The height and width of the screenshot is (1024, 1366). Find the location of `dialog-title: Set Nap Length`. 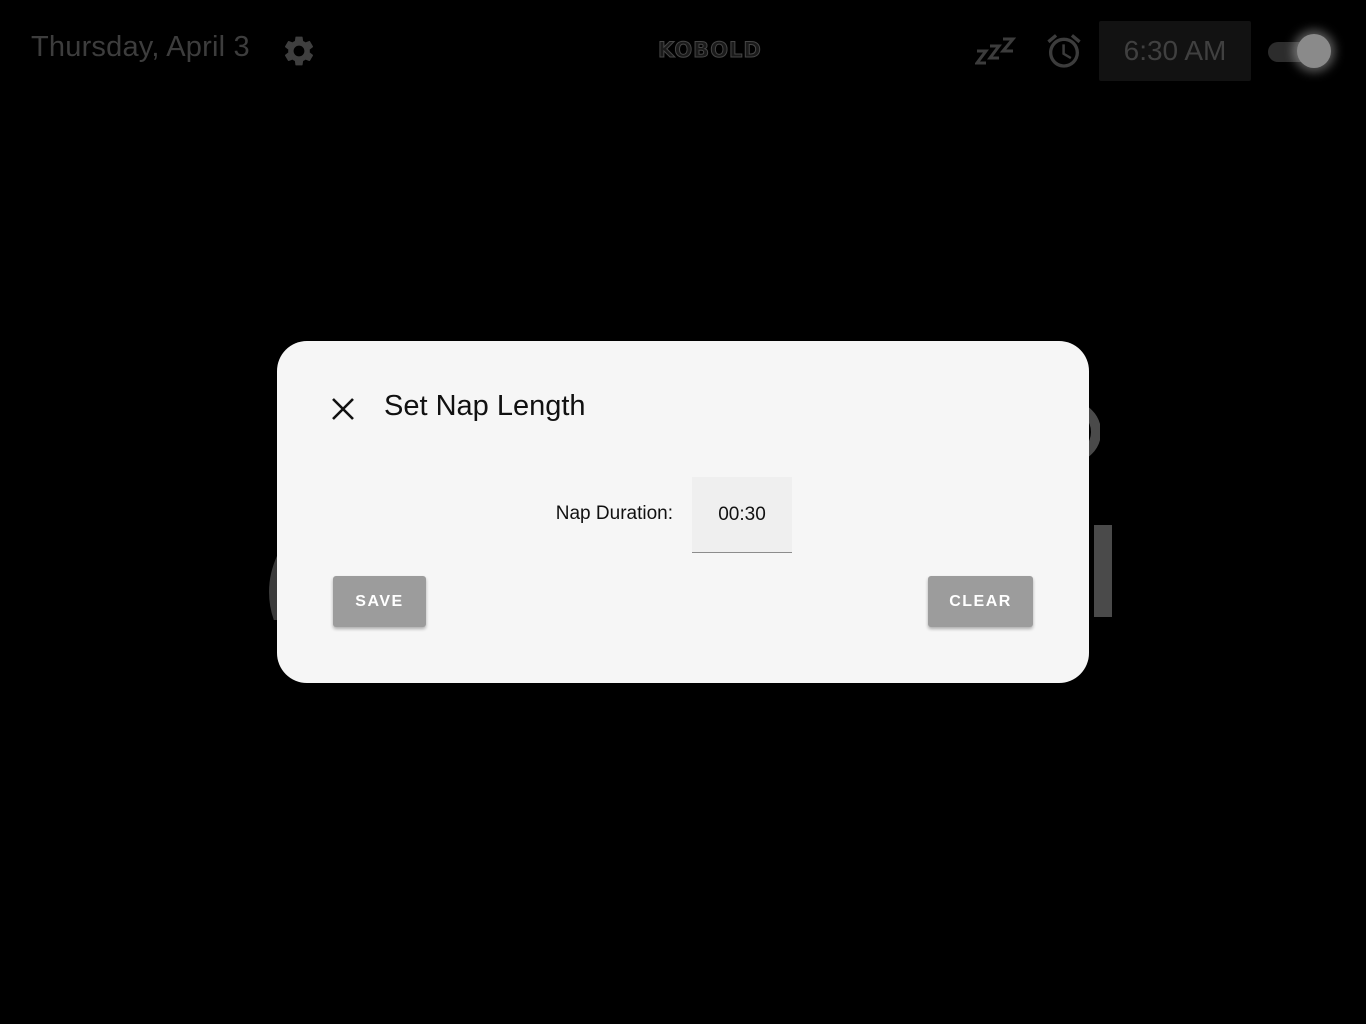

dialog-title: Set Nap Length is located at coordinates (485, 406).